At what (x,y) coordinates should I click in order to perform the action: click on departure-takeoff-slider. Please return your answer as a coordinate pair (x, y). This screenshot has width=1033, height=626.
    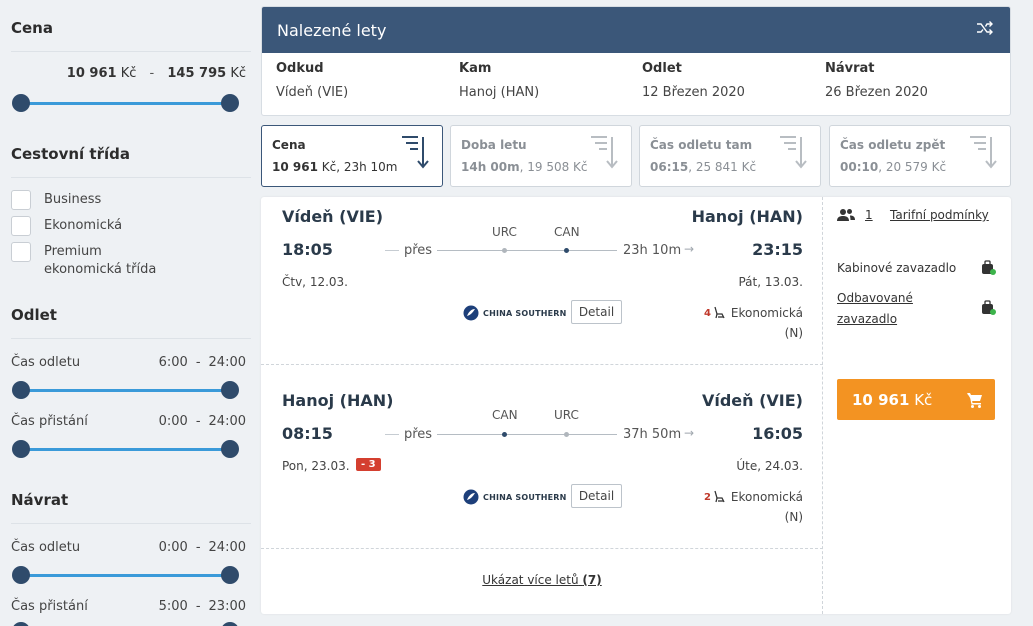
    Looking at the image, I should click on (125, 390).